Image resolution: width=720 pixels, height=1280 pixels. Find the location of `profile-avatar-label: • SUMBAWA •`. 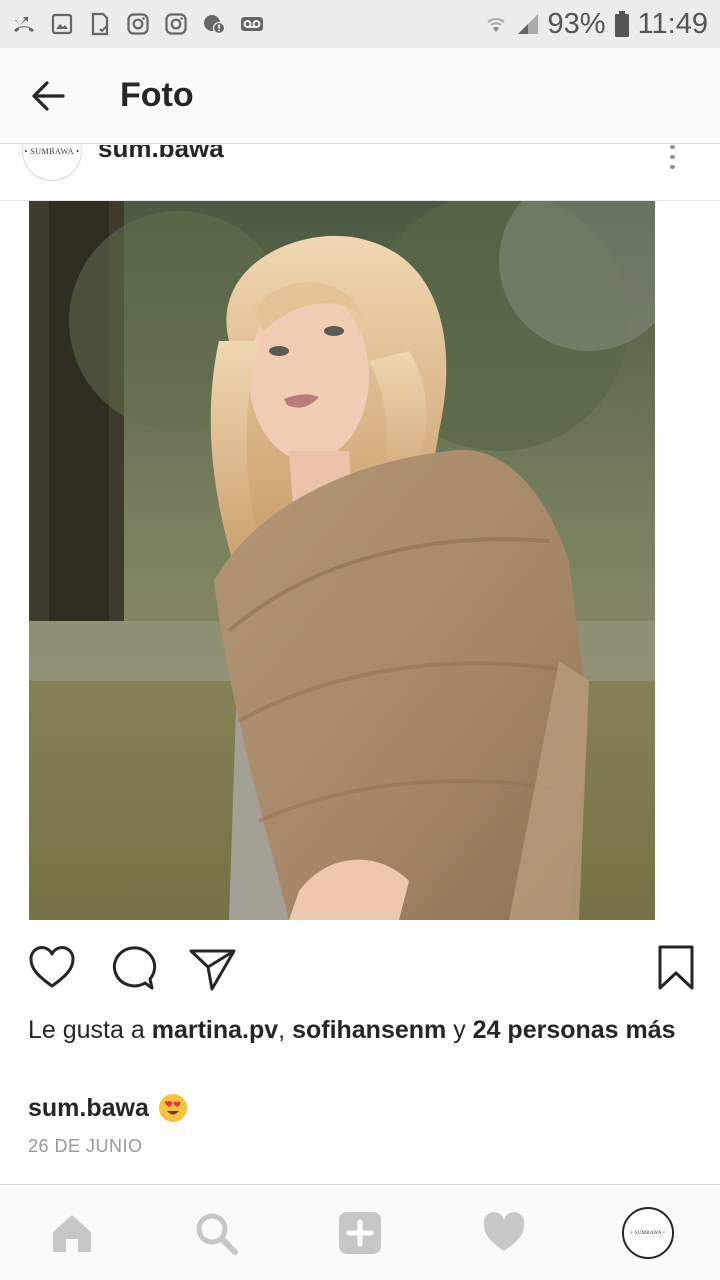

profile-avatar-label: • SUMBAWA • is located at coordinates (648, 1233).